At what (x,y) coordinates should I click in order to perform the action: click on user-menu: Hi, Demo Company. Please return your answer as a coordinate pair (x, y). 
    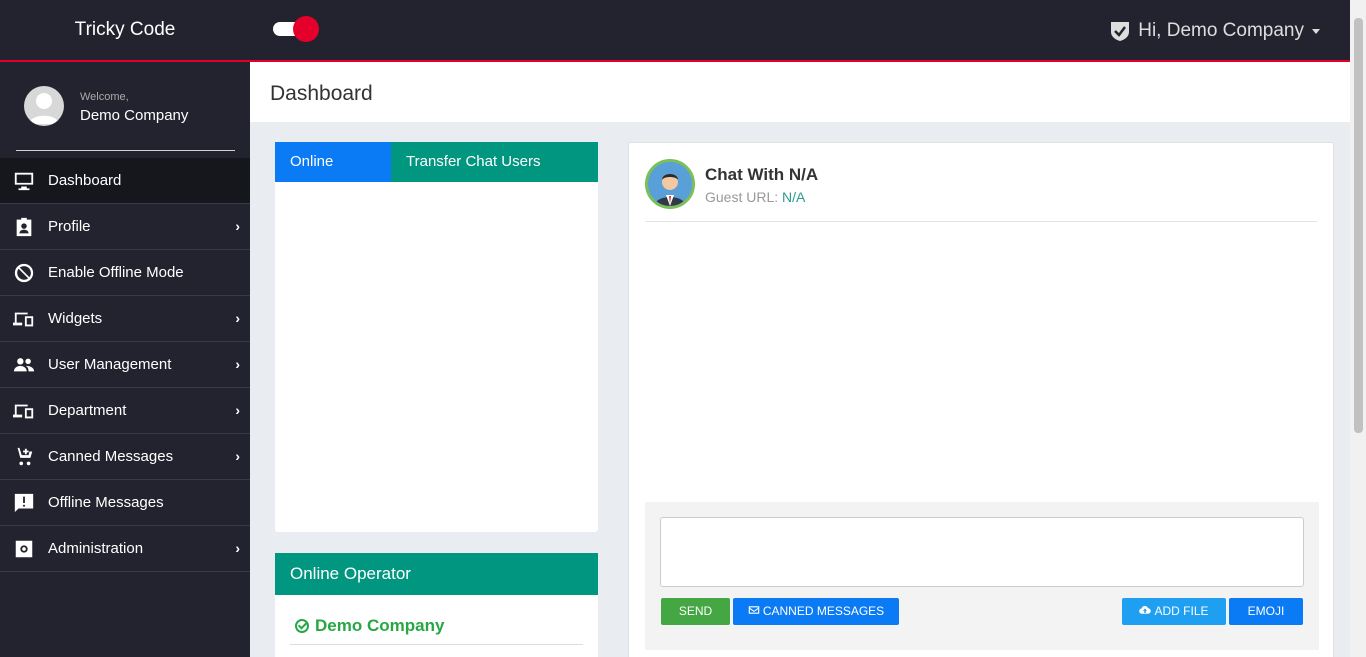
    Looking at the image, I should click on (1215, 31).